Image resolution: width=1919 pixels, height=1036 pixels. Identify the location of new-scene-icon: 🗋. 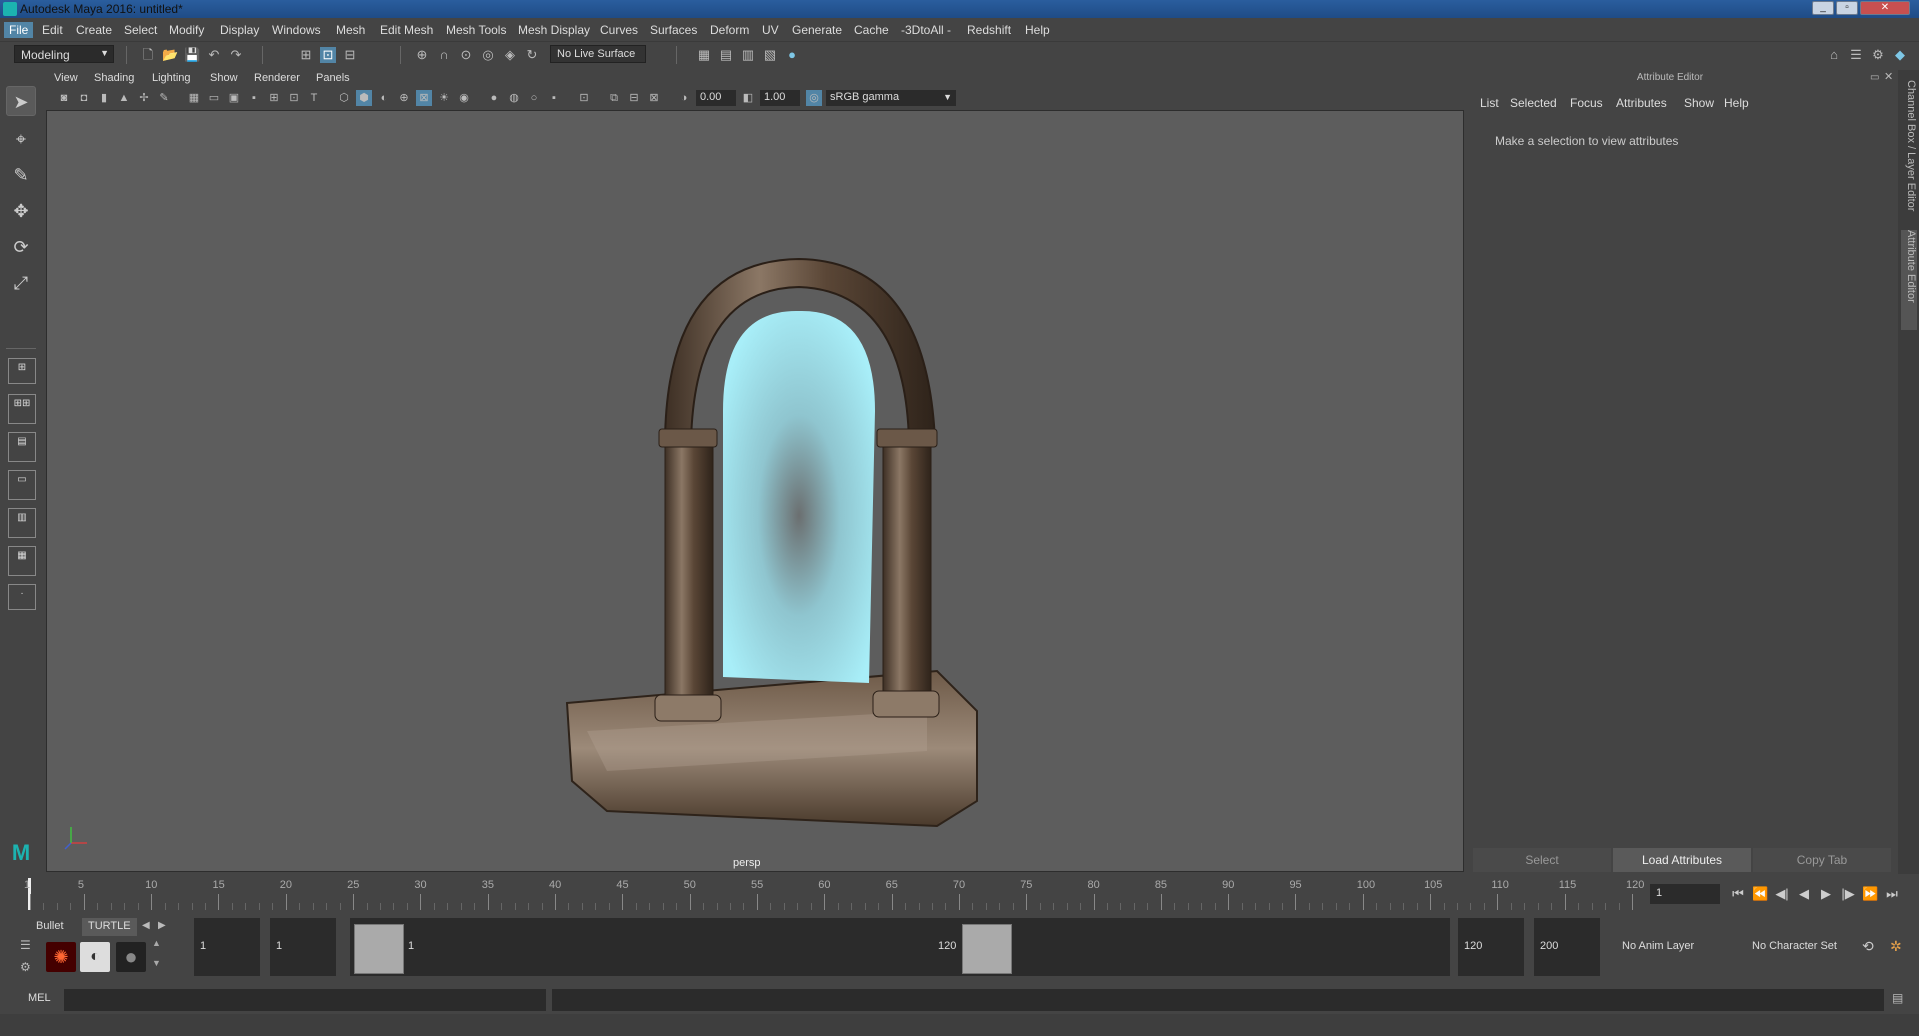
(148, 55).